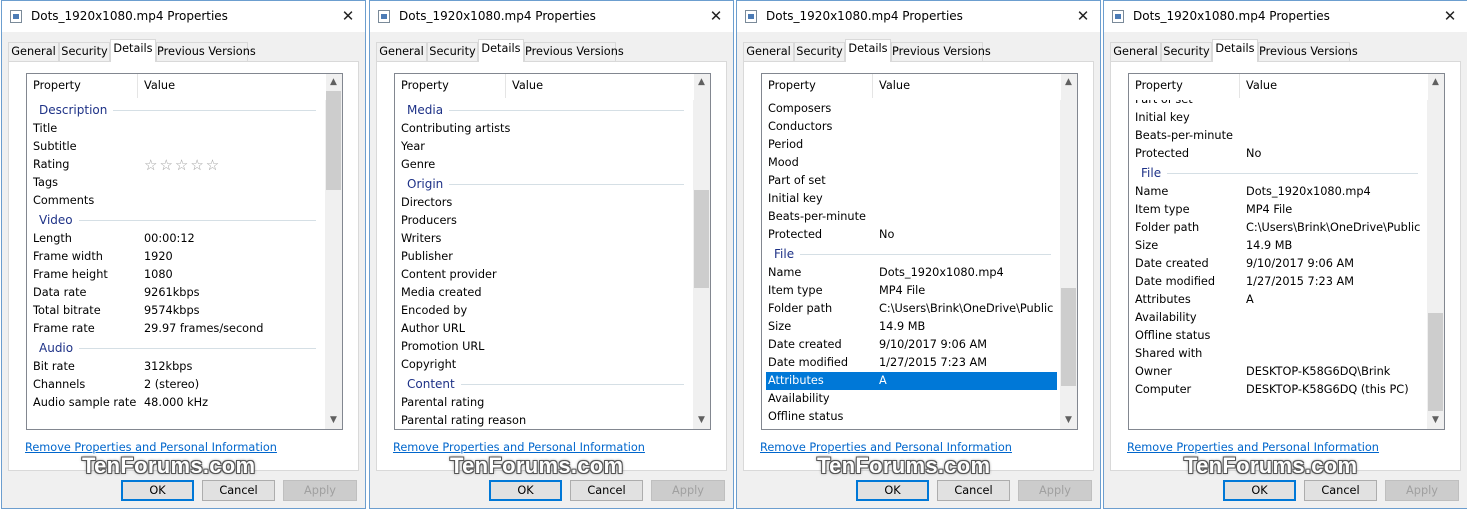 This screenshot has width=1467, height=509. Describe the element at coordinates (176, 329) in the screenshot. I see `property-row: Frame rate 29.97 frames/second` at that location.